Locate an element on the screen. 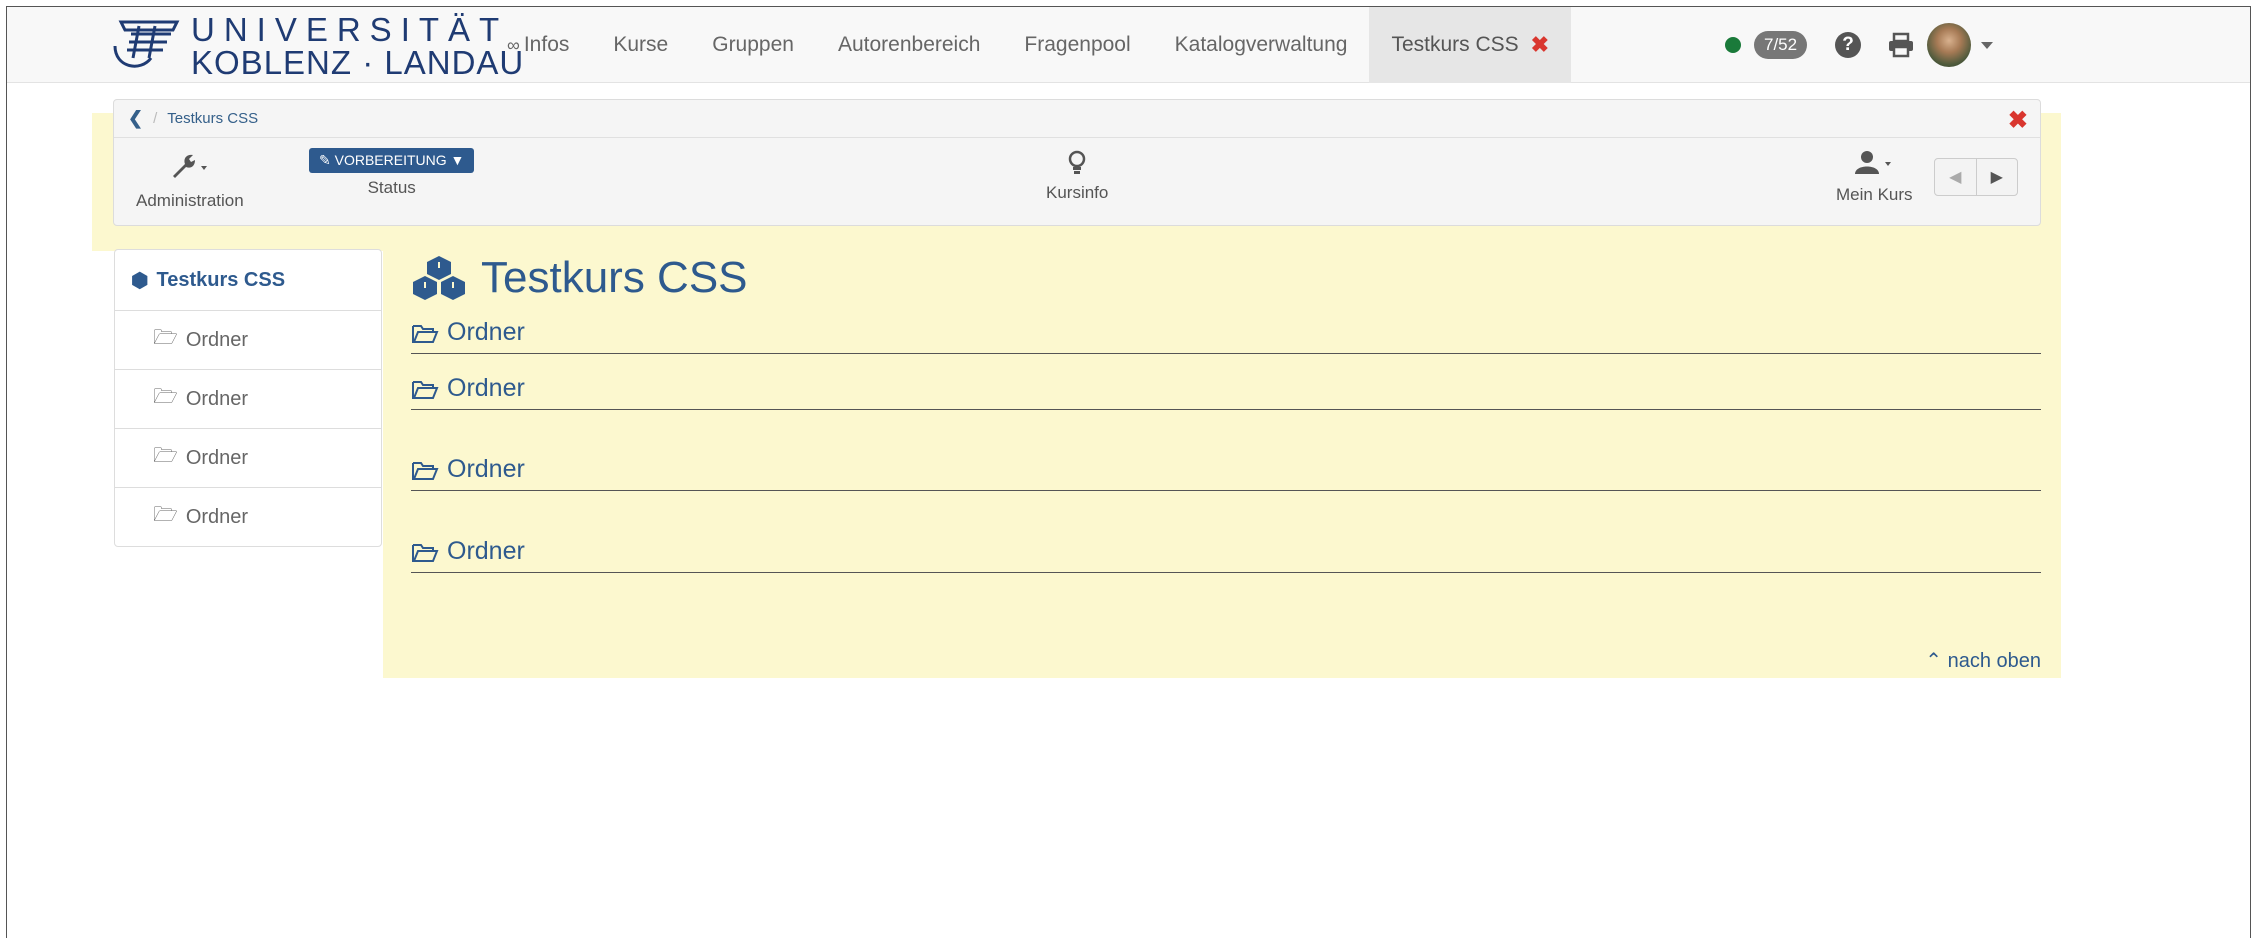 The height and width of the screenshot is (938, 2257). nav-item-label: Kurse is located at coordinates (641, 44).